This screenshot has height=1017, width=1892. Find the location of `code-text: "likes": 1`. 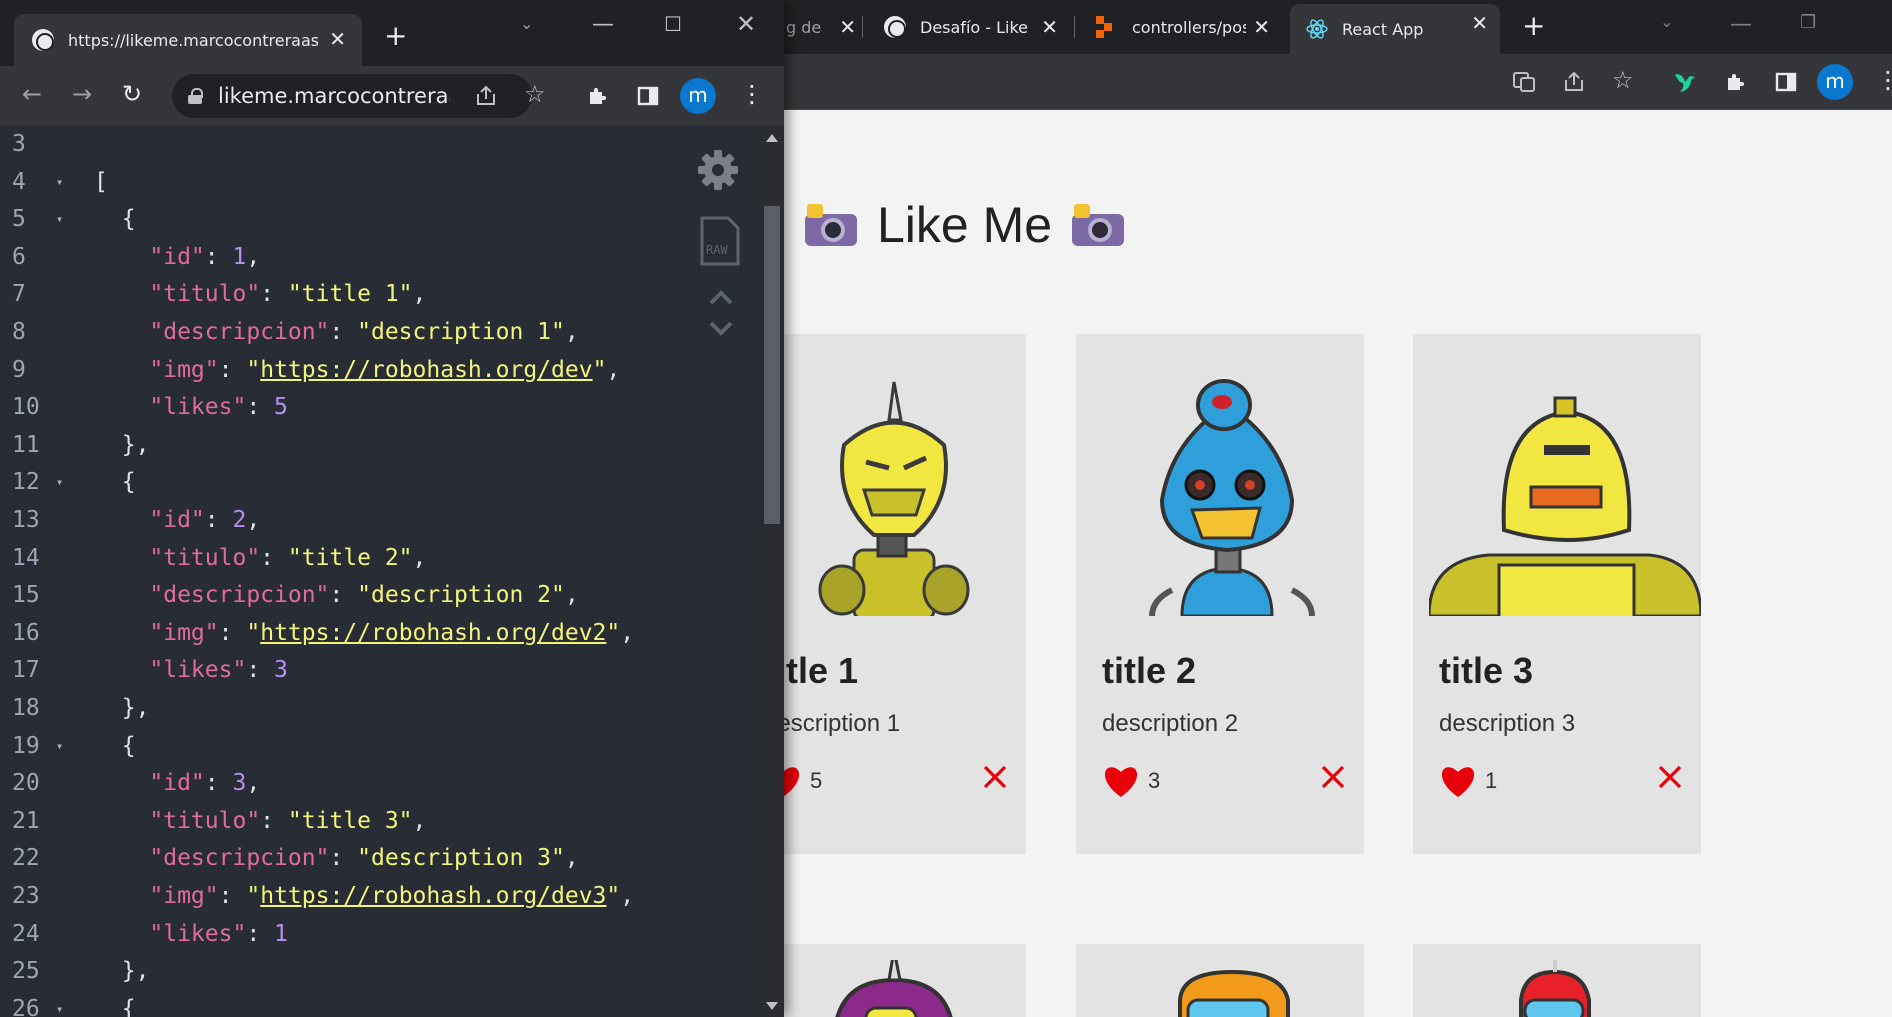

code-text: "likes": 1 is located at coordinates (218, 933).